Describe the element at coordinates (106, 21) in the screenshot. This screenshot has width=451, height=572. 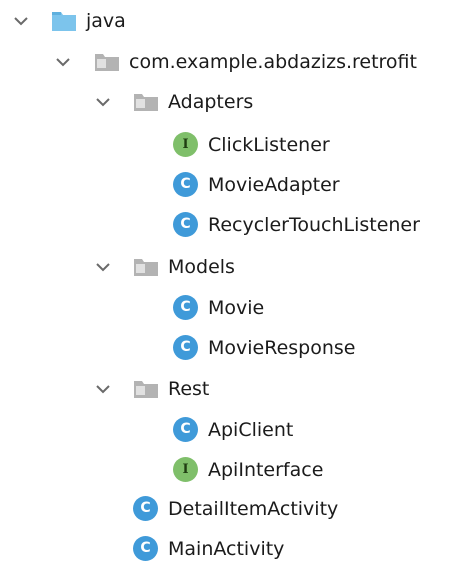
I see `tree-node-label: java` at that location.